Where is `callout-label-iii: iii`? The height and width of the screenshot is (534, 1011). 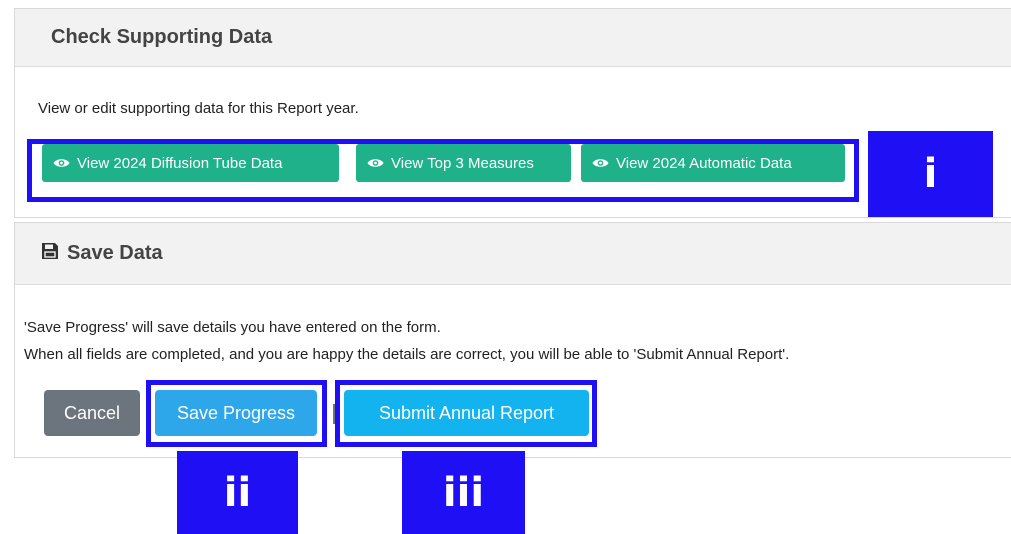
callout-label-iii: iii is located at coordinates (463, 492).